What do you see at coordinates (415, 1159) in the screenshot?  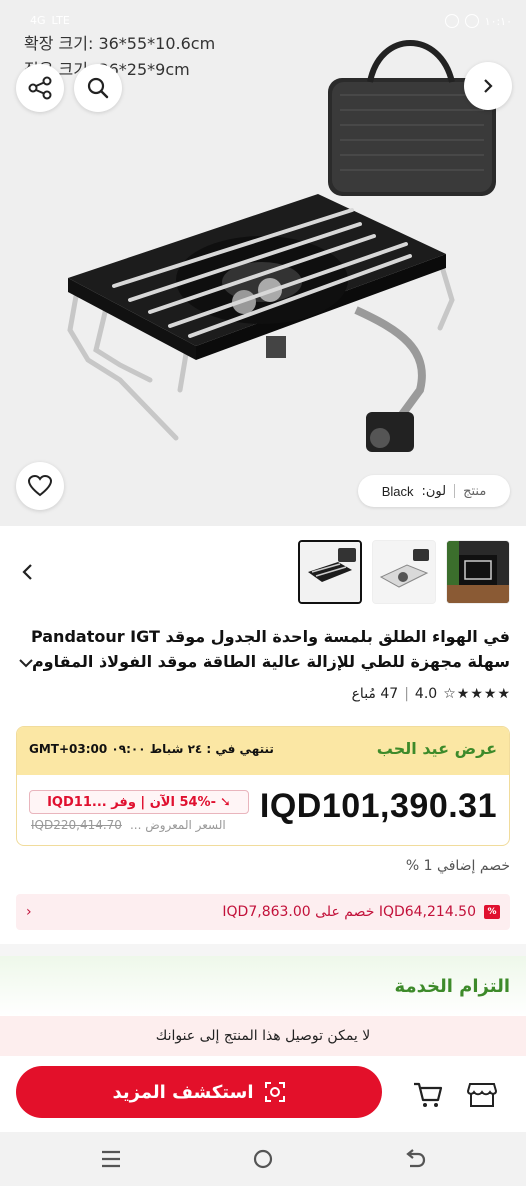 I see `back-icon` at bounding box center [415, 1159].